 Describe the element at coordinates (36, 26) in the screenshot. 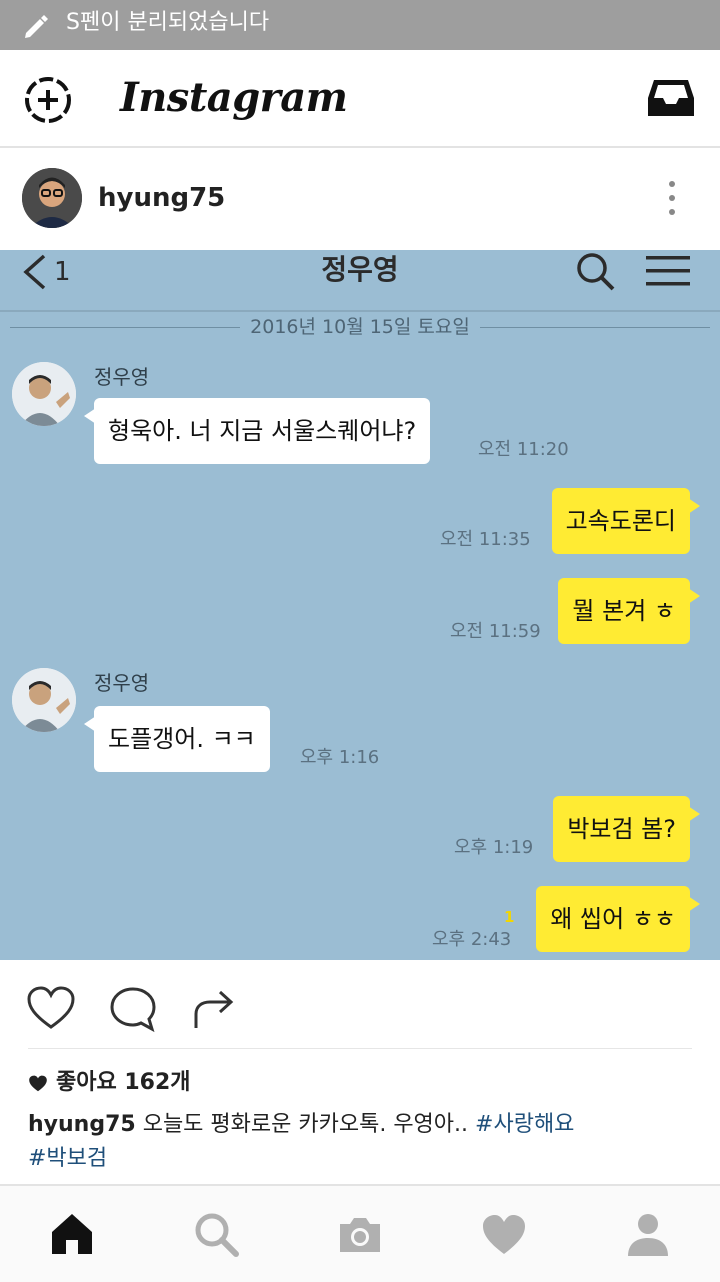

I see `pen-icon` at that location.